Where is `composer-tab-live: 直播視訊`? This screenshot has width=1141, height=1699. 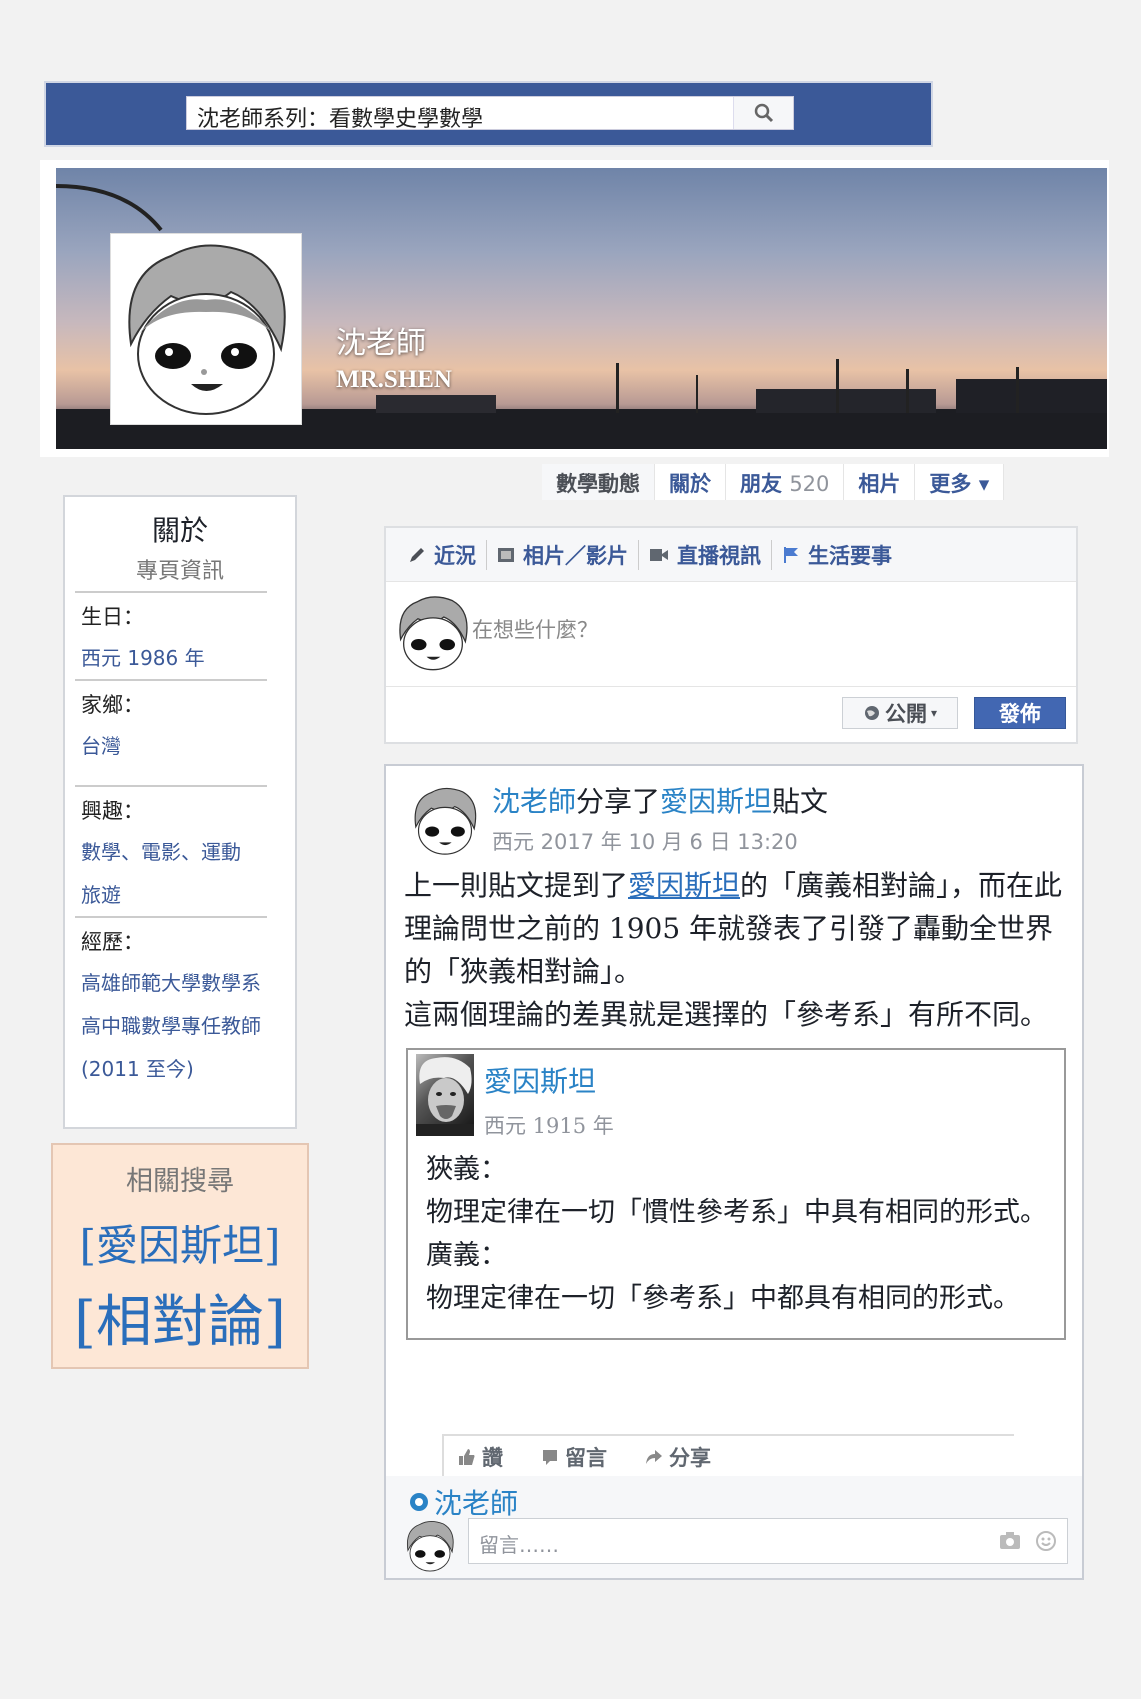
composer-tab-live: 直播視訊 is located at coordinates (705, 554).